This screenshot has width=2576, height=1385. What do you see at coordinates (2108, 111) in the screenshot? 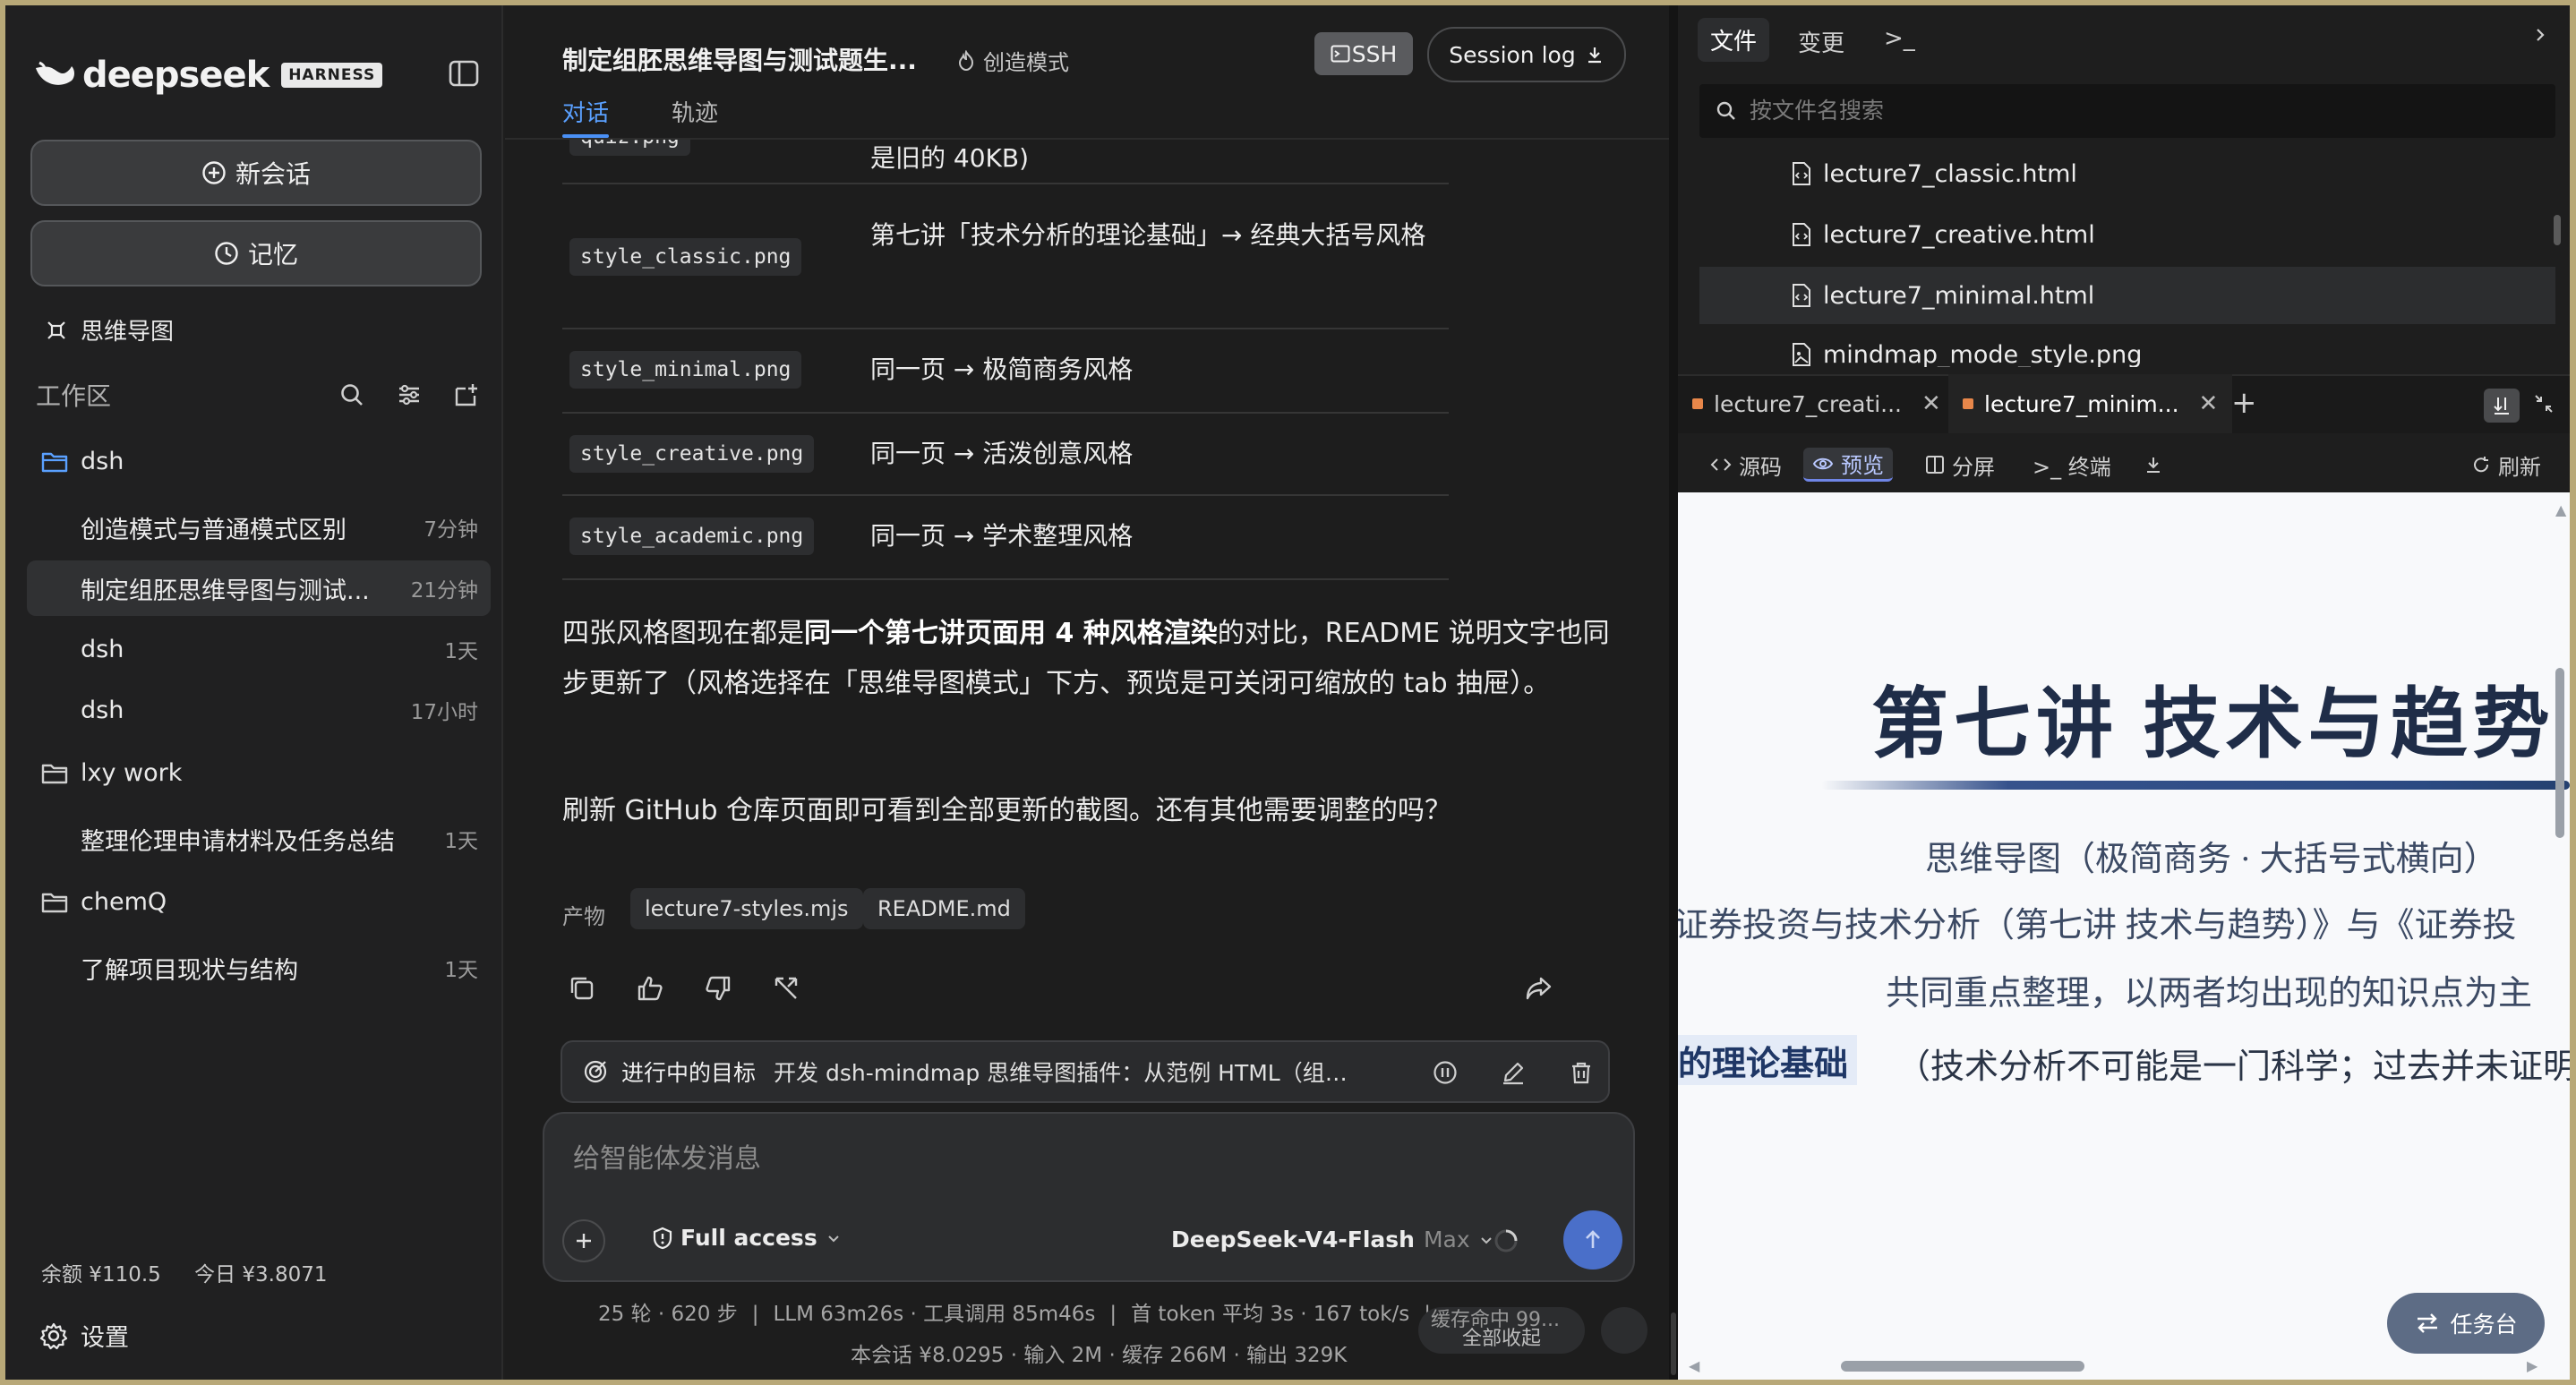
I see `file-search-input` at bounding box center [2108, 111].